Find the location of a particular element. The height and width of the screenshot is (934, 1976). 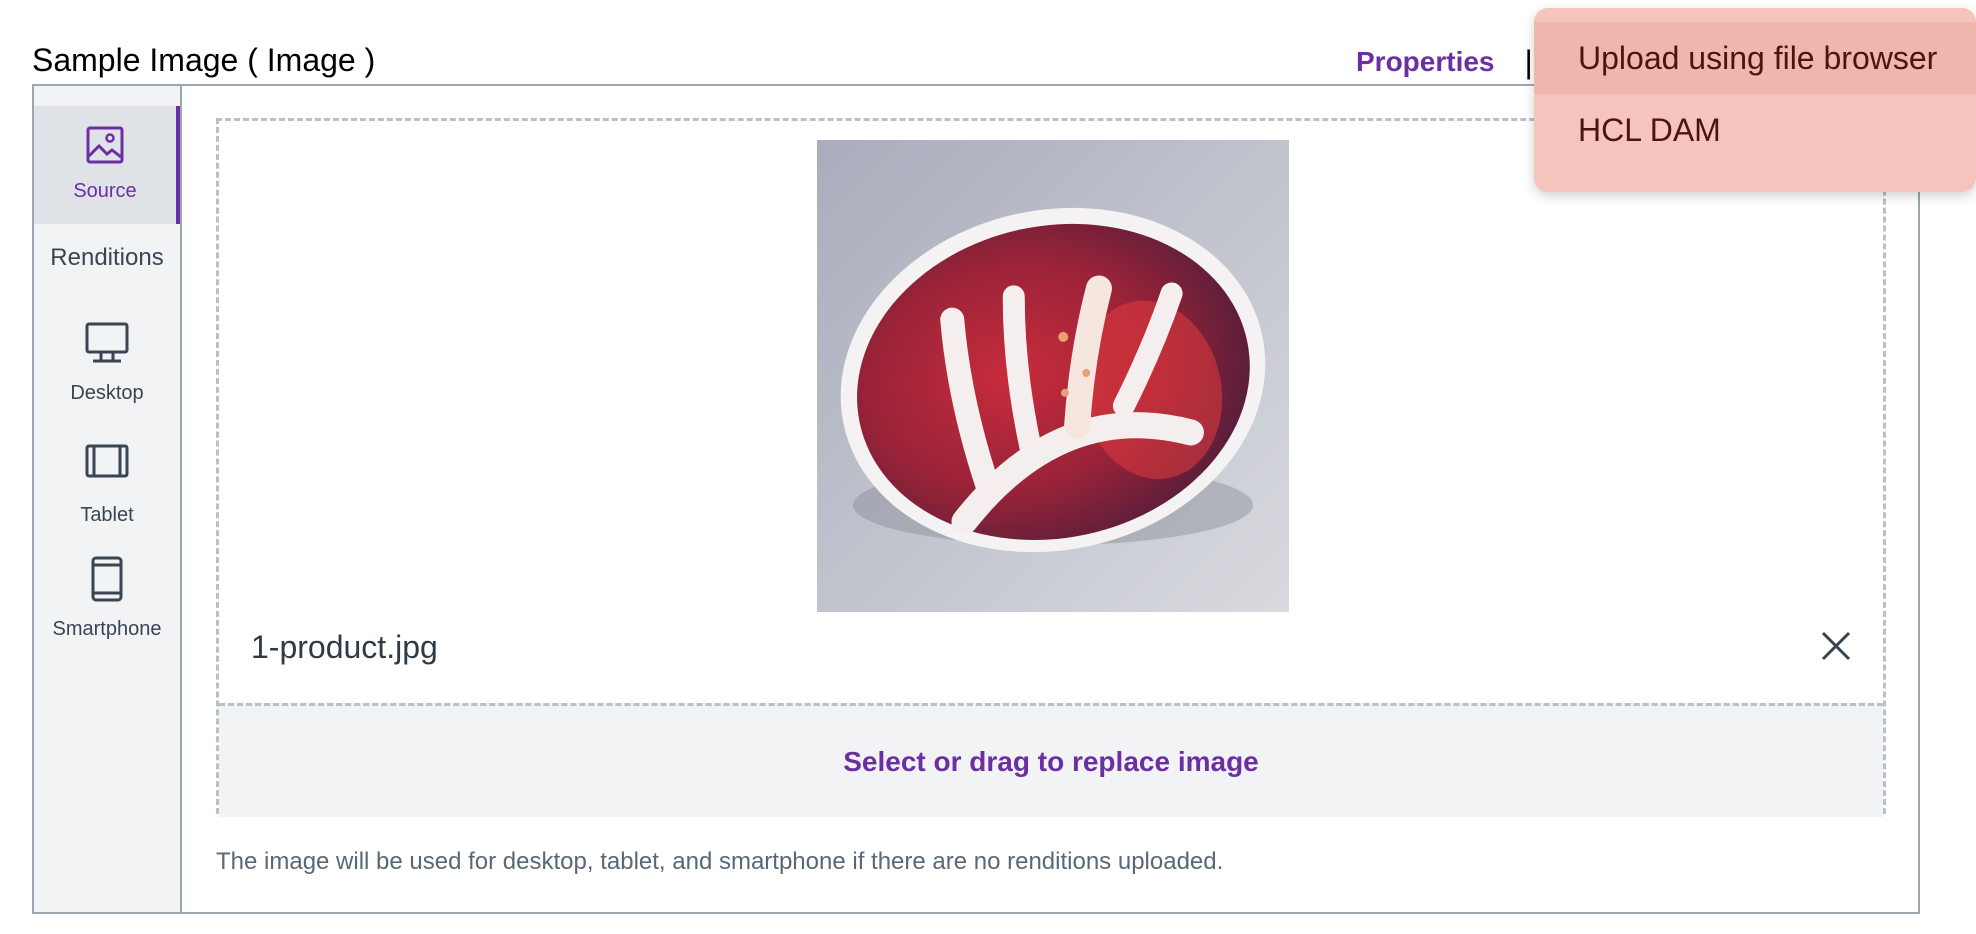

sidebar-item-label: Source is located at coordinates (105, 191).